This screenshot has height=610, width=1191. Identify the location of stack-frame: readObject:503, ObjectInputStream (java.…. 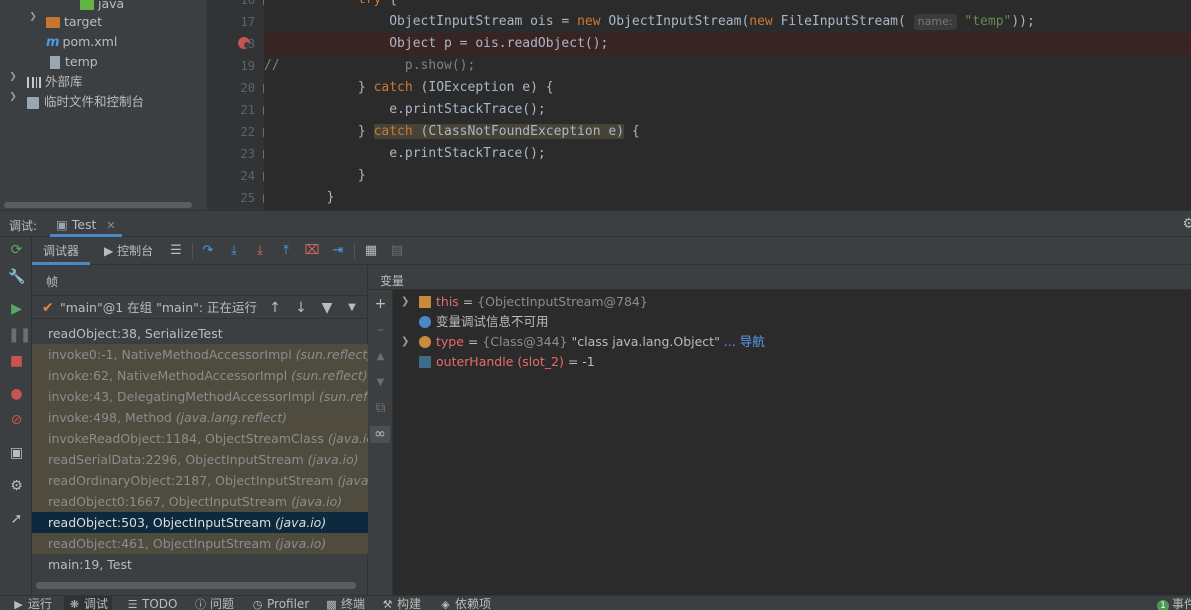
(200, 522).